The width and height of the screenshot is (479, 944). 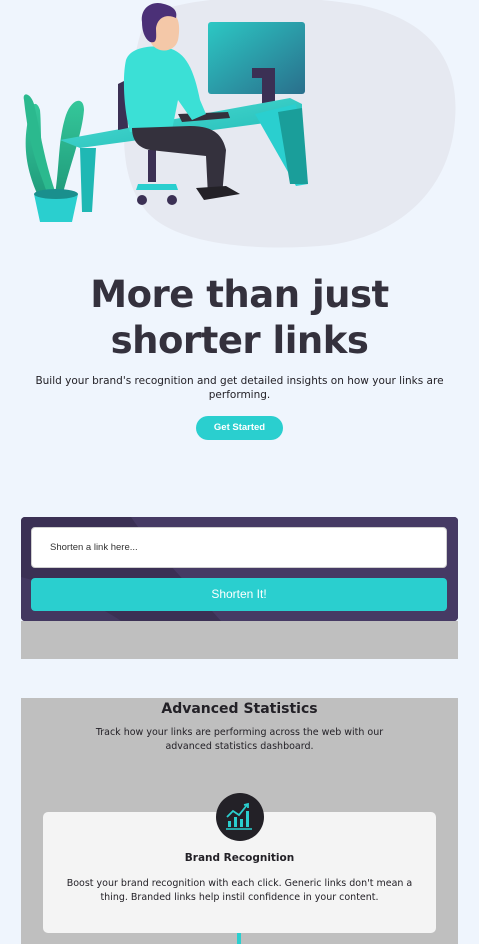 I want to click on card-title: Brand Recognition, so click(x=239, y=858).